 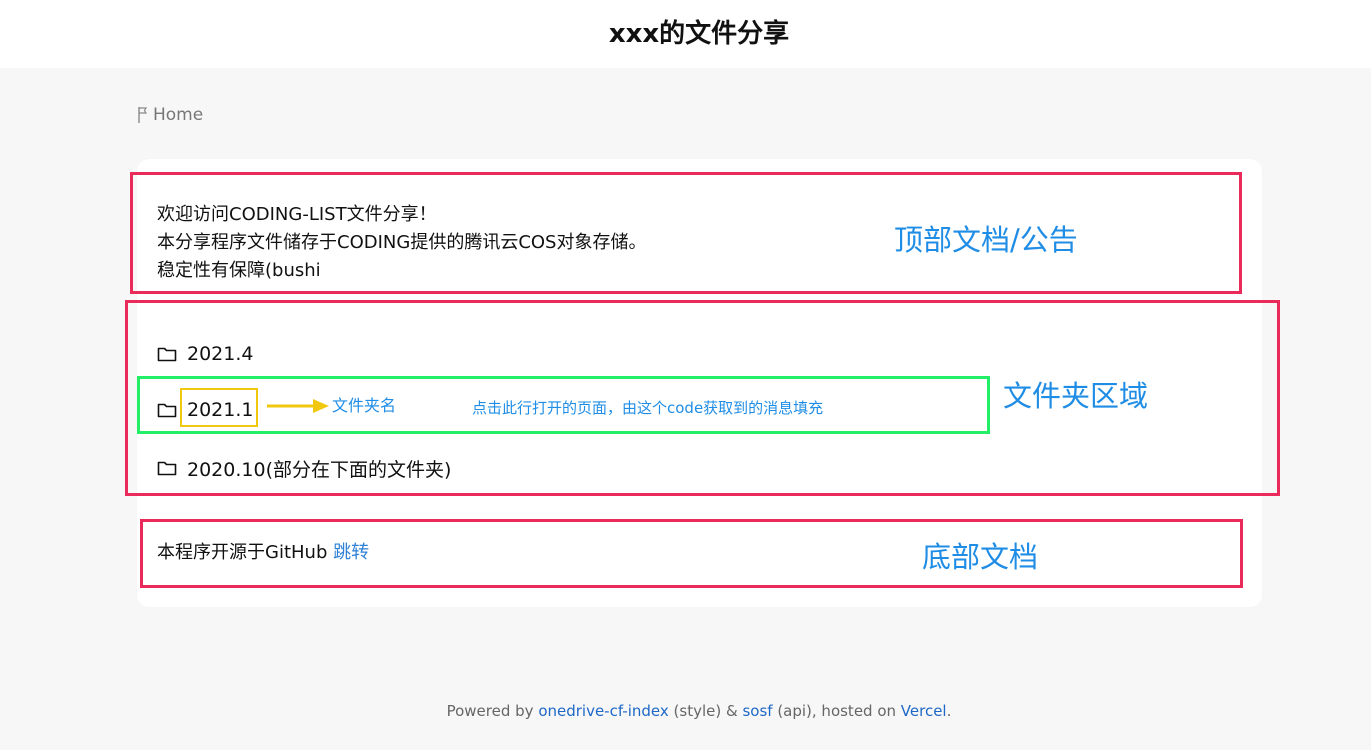 I want to click on arrow-right-icon, so click(x=298, y=406).